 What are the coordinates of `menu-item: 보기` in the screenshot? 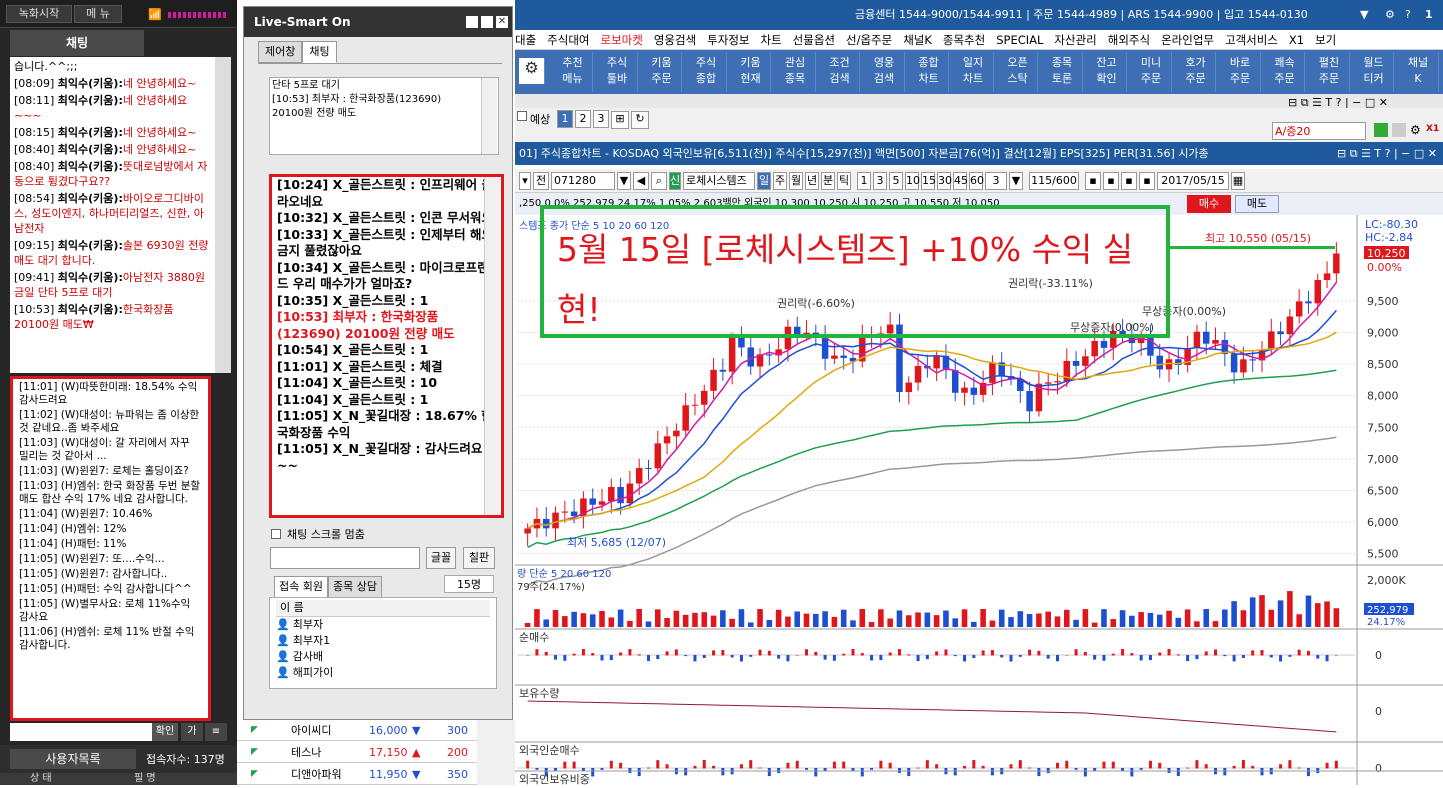 It's located at (1325, 40).